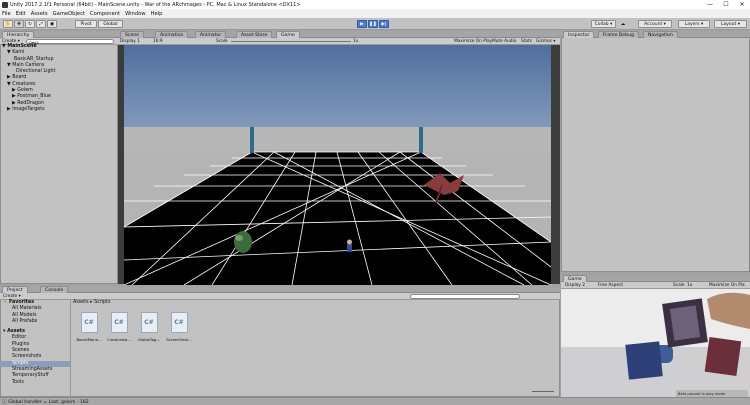 The width and height of the screenshot is (750, 405). What do you see at coordinates (679, 285) in the screenshot?
I see `small-scale-label: Scale` at bounding box center [679, 285].